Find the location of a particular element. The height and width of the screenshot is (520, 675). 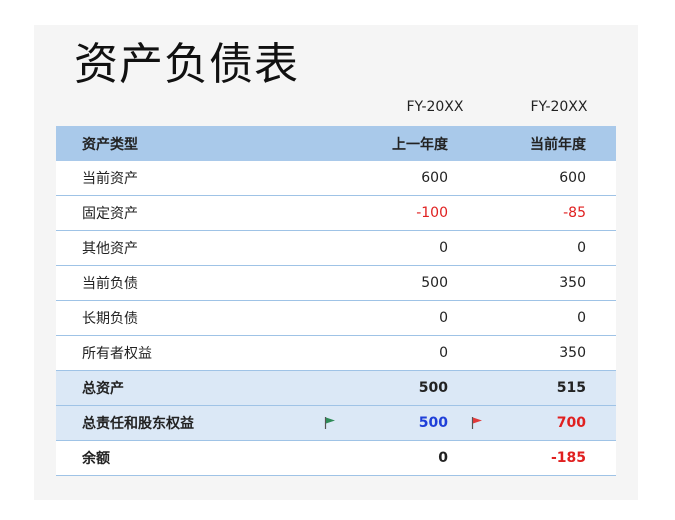

total-liabilities-equity-row: 总责任和股东权益 500 700 is located at coordinates (336, 423).